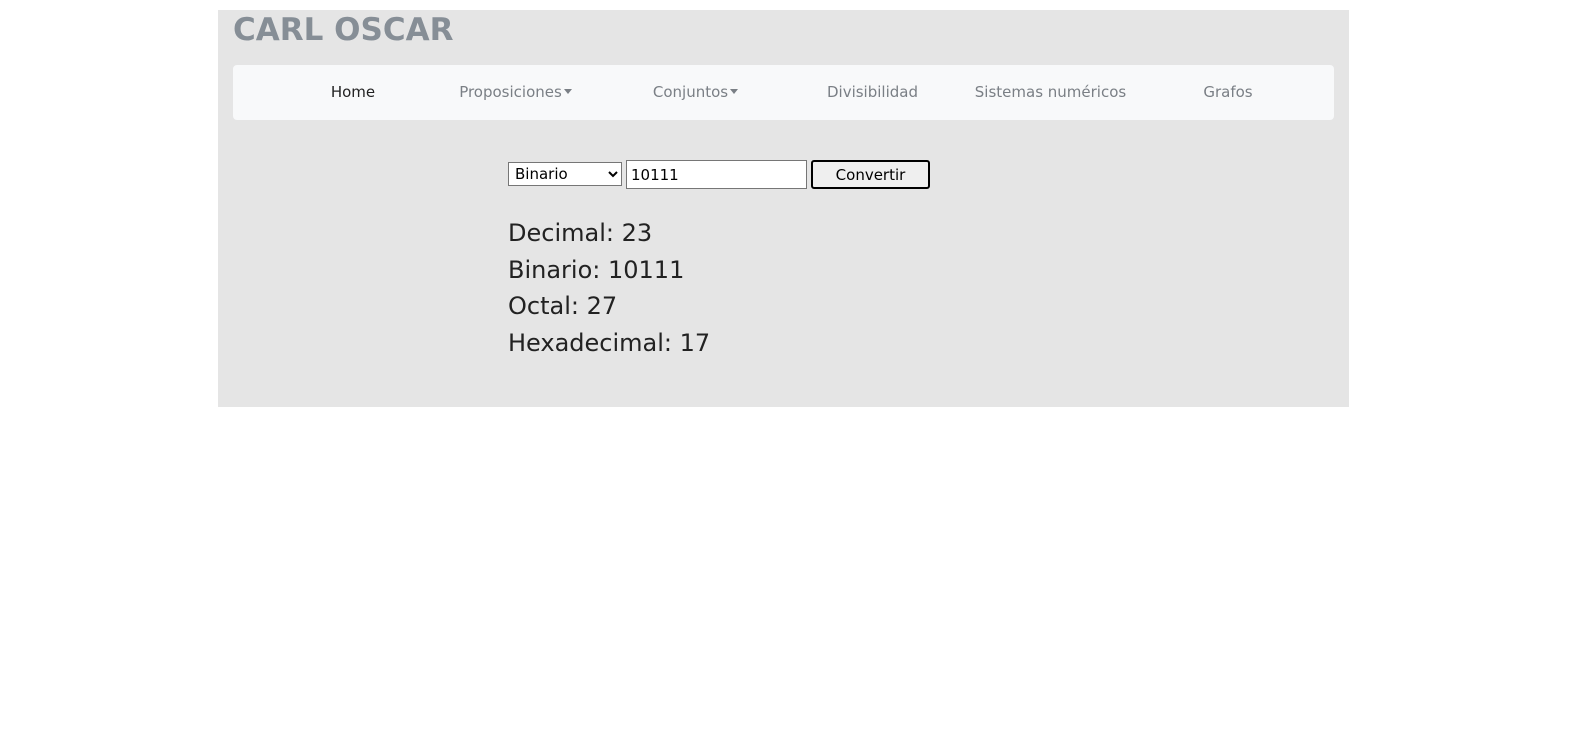  I want to click on brand-title: CARL OSCAR, so click(343, 30).